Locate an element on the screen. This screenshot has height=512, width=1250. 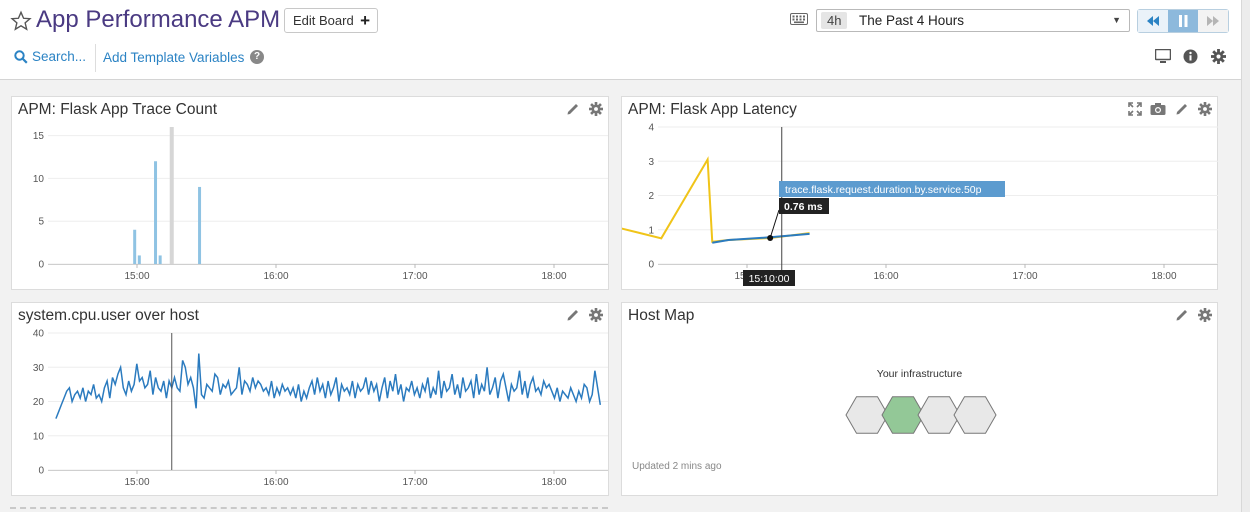
host-map-updated-text: Updated 2 mins ago is located at coordinates (677, 466).